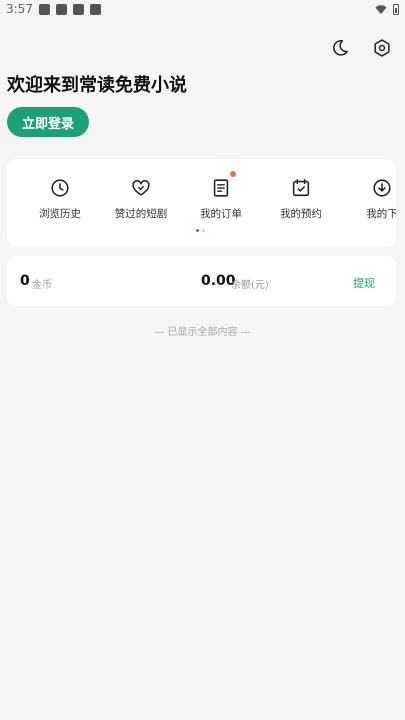 The height and width of the screenshot is (720, 405). I want to click on shortcut-label: 我的订单, so click(221, 214).